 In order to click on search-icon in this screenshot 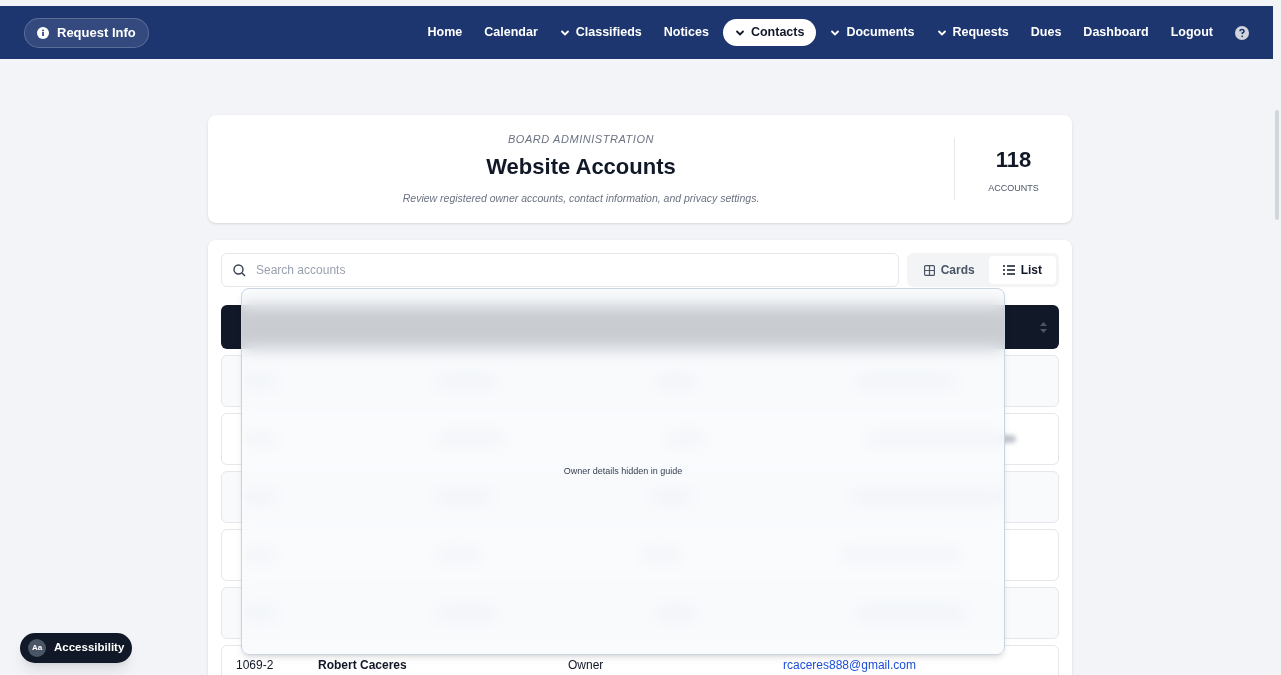, I will do `click(239, 270)`.